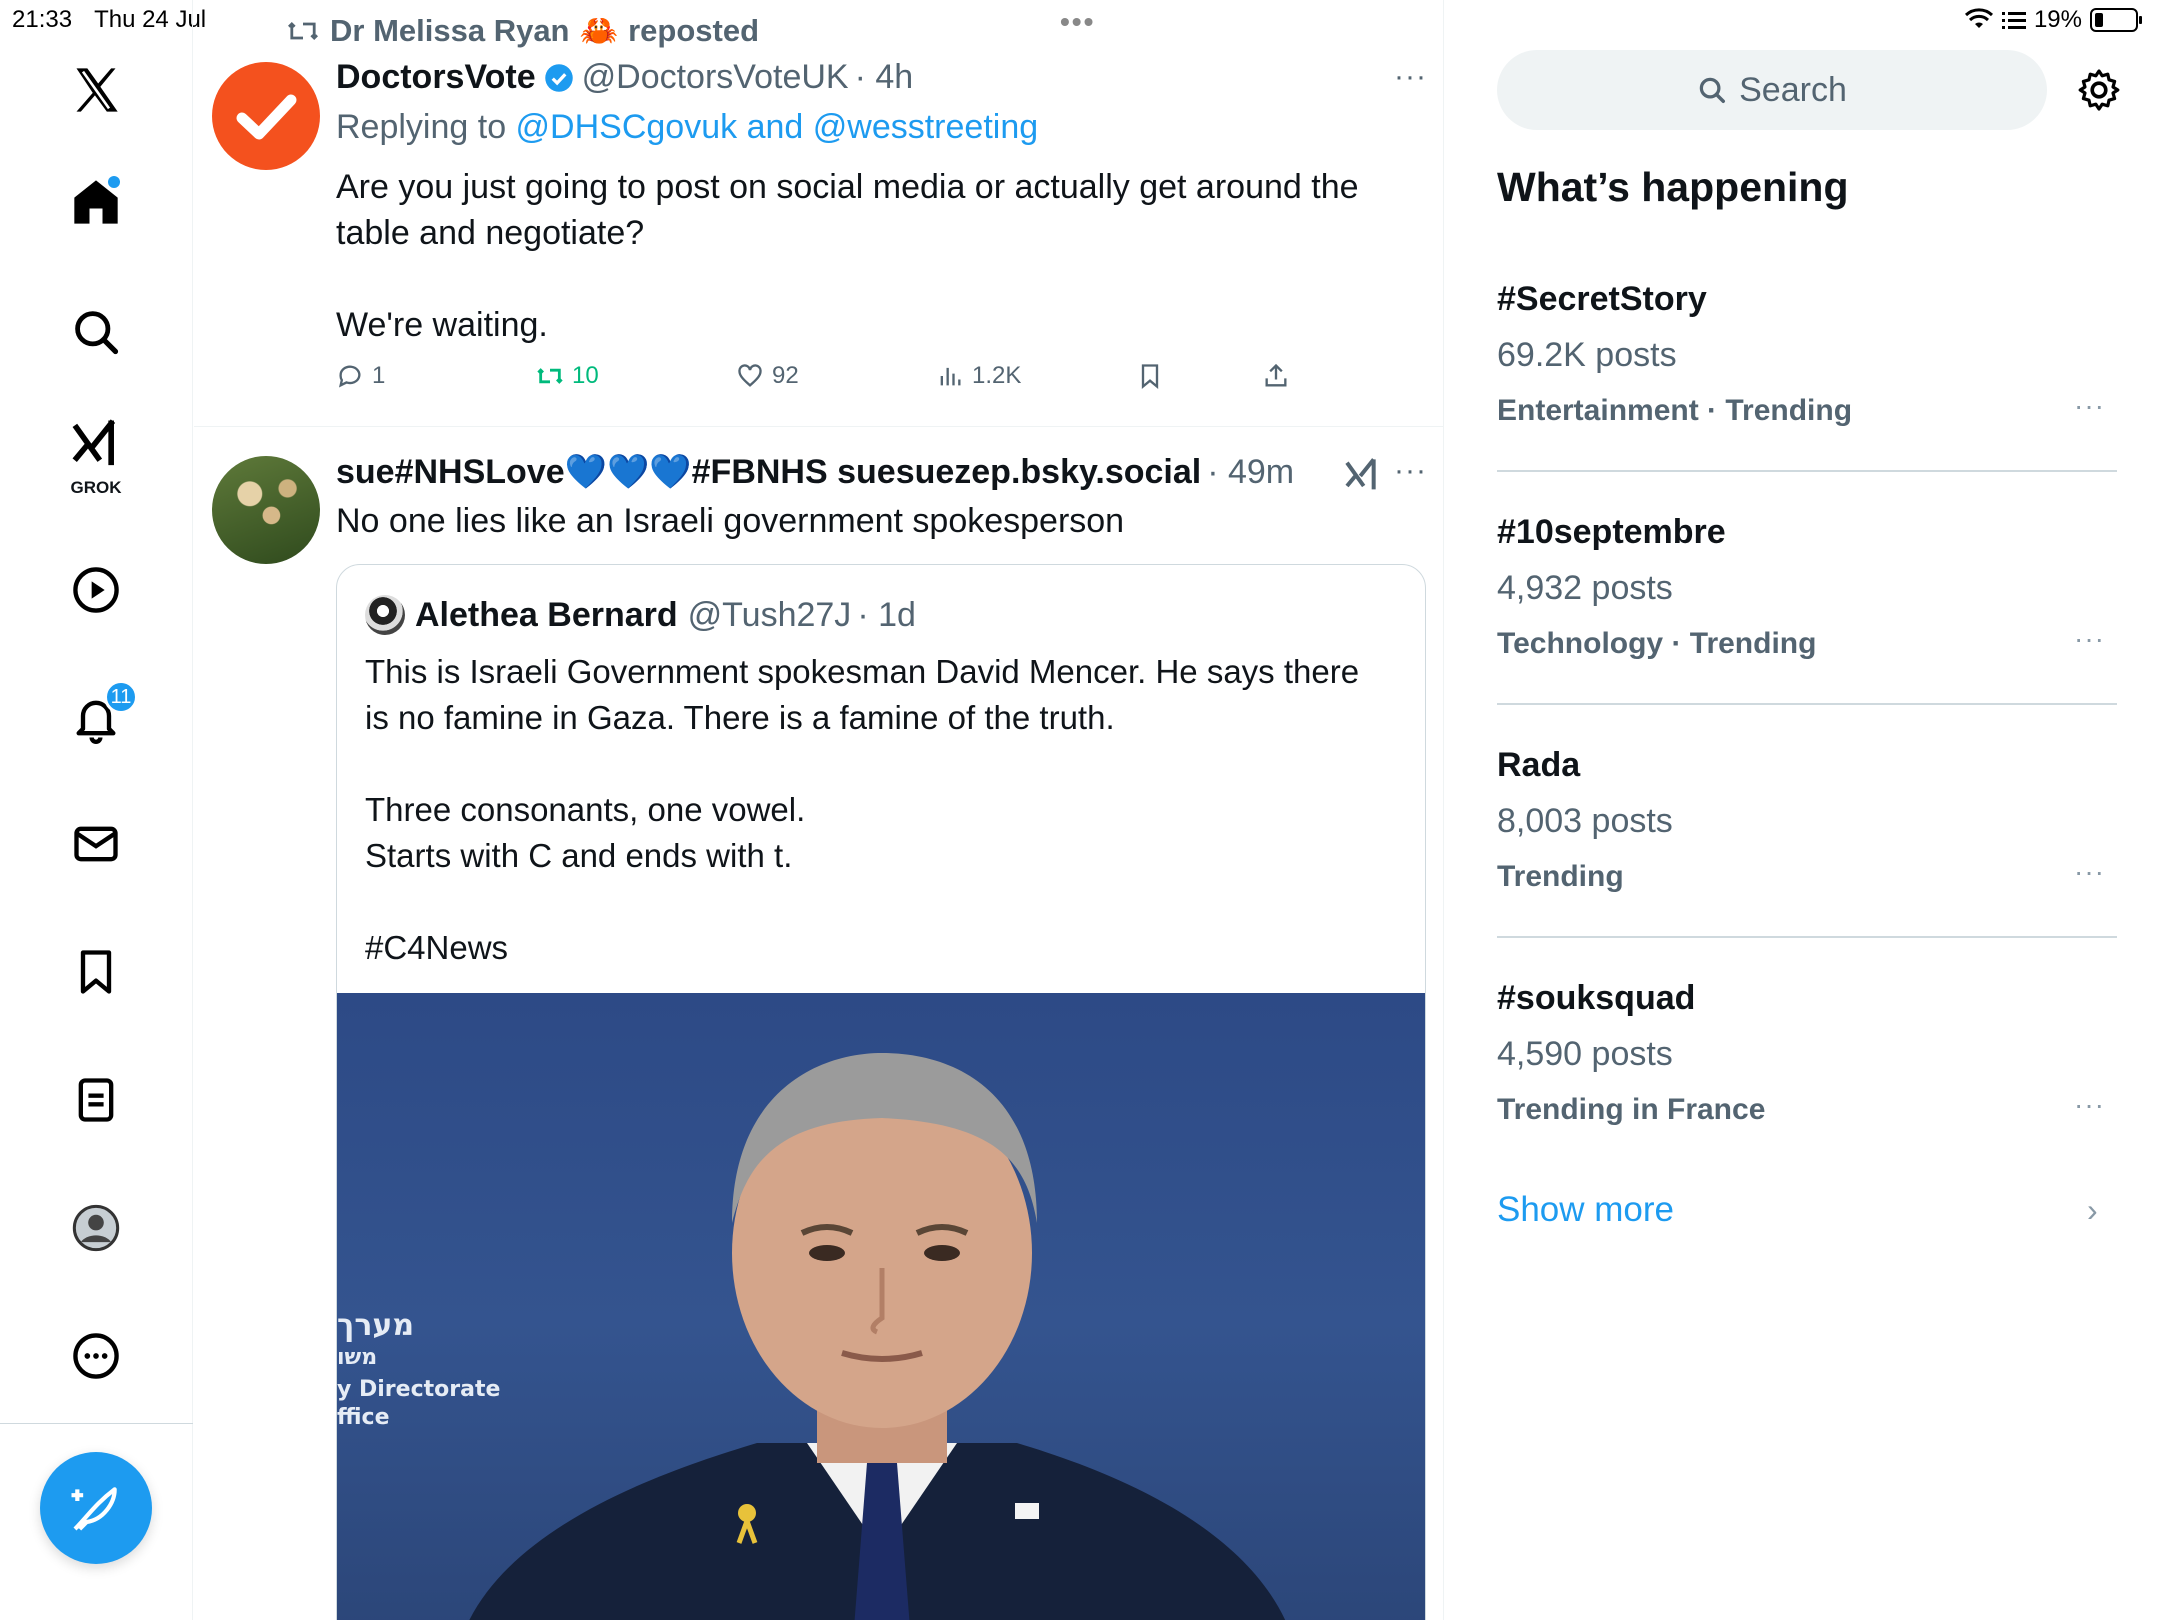 The image size is (2160, 1620). Describe the element at coordinates (1410, 77) in the screenshot. I see `tweet1-more-button: ···` at that location.